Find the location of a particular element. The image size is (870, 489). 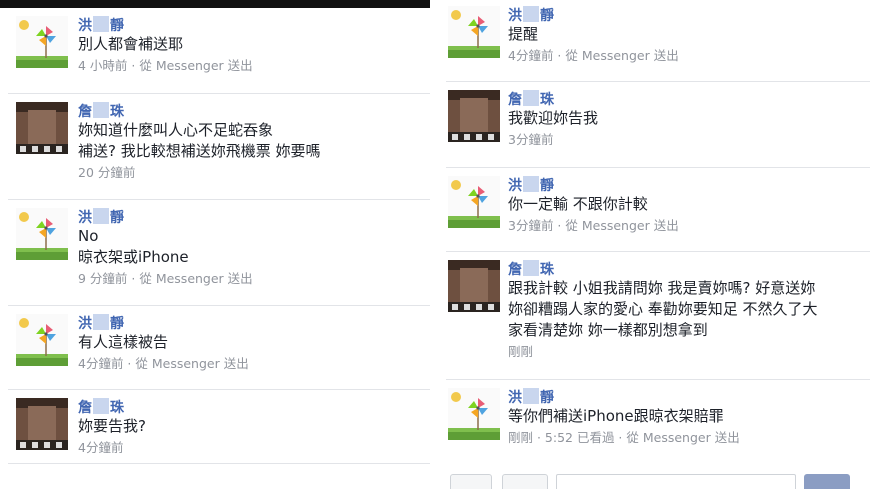

comment-item: 詹珠 妳要告我? 4分鐘前 is located at coordinates (215, 432).